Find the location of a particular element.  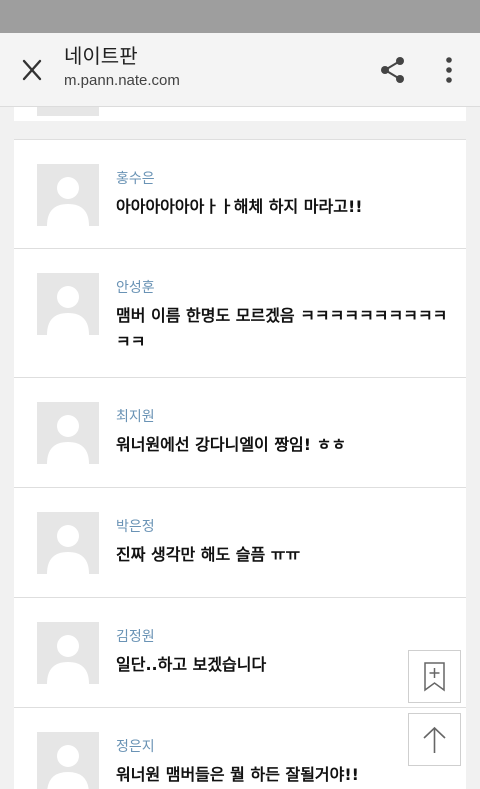

more-options-button is located at coordinates (449, 70).